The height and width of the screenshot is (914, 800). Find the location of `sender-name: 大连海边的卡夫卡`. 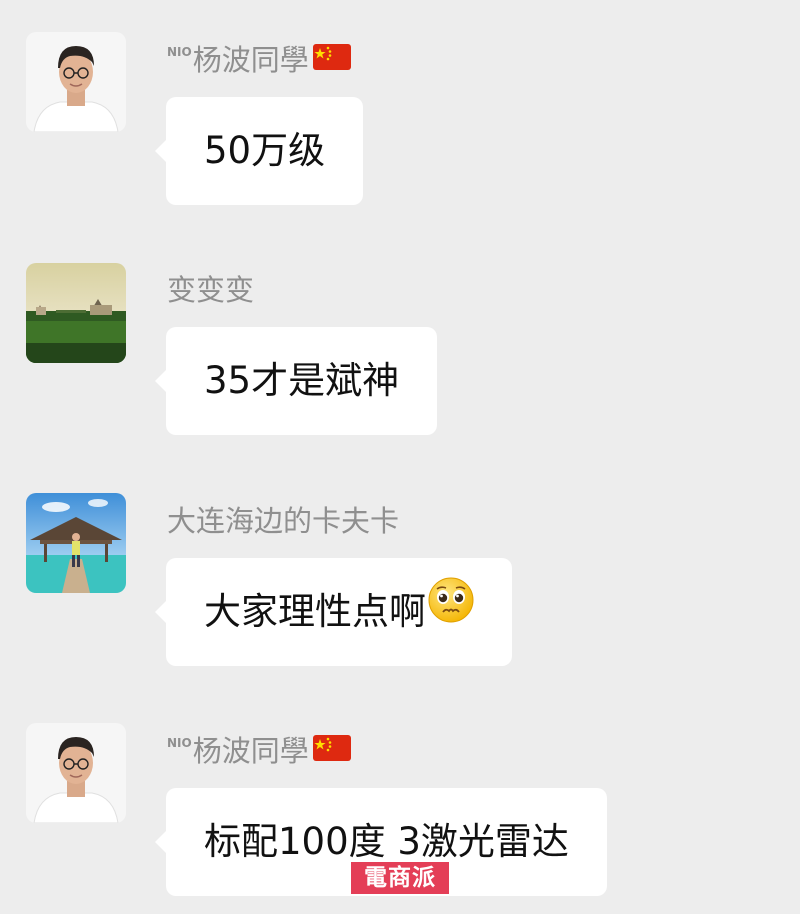

sender-name: 大连海边的卡夫卡 is located at coordinates (283, 521).